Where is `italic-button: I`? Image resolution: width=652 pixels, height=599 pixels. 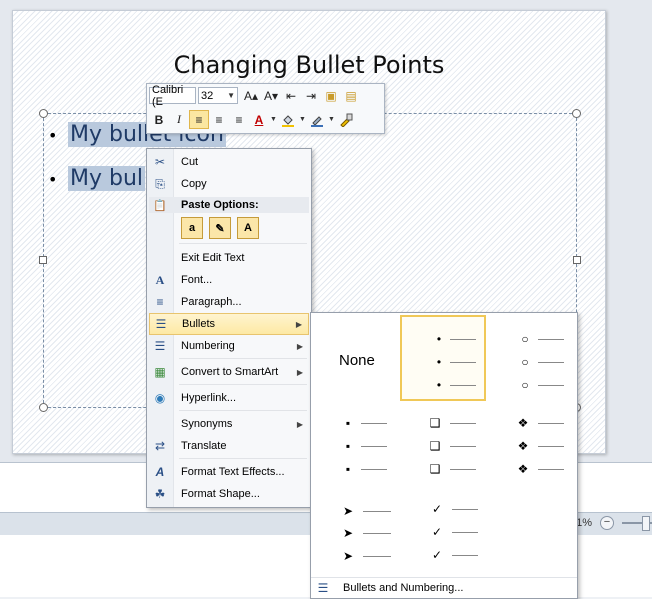 italic-button: I is located at coordinates (179, 119).